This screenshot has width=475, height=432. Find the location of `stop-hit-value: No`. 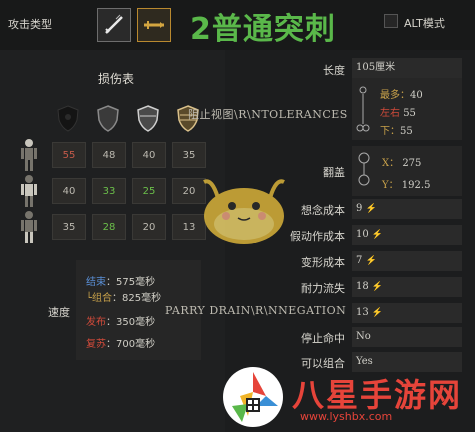

stop-hit-value: No is located at coordinates (407, 337).